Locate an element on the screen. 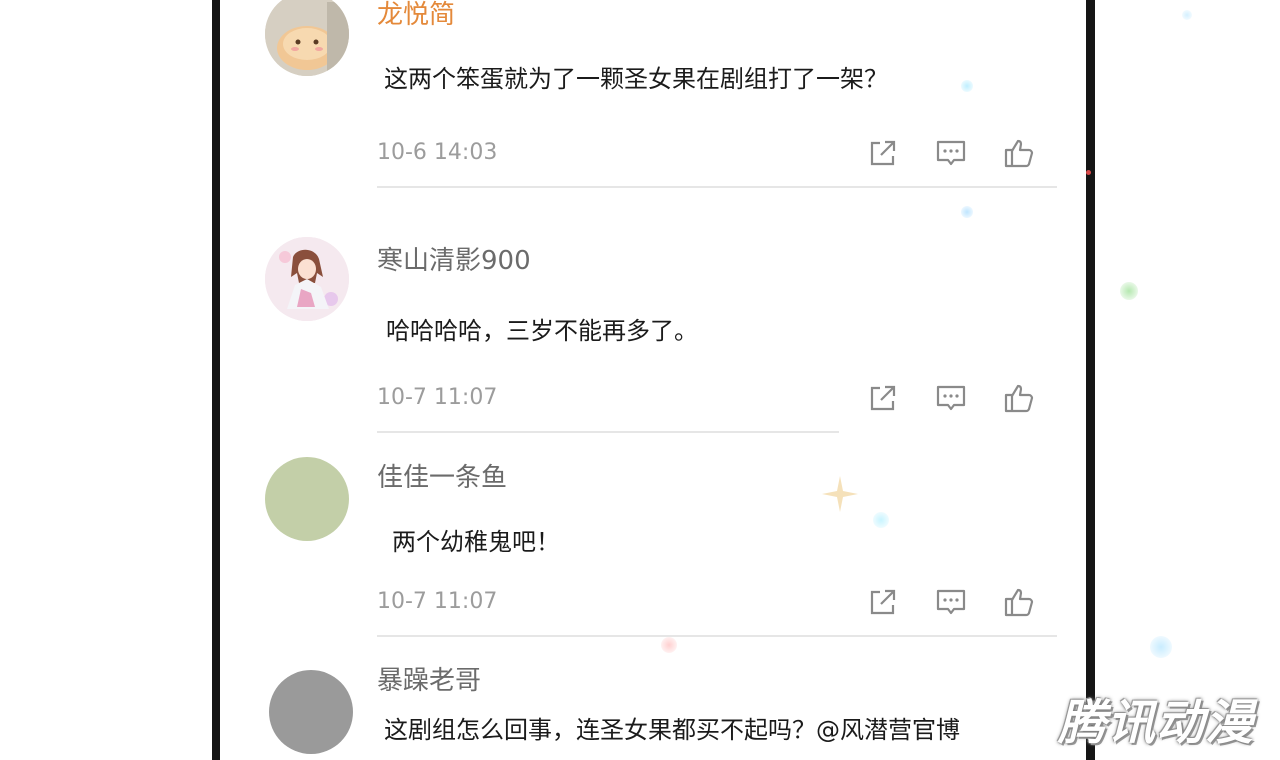  anime-girl-avatar-icon is located at coordinates (307, 279).